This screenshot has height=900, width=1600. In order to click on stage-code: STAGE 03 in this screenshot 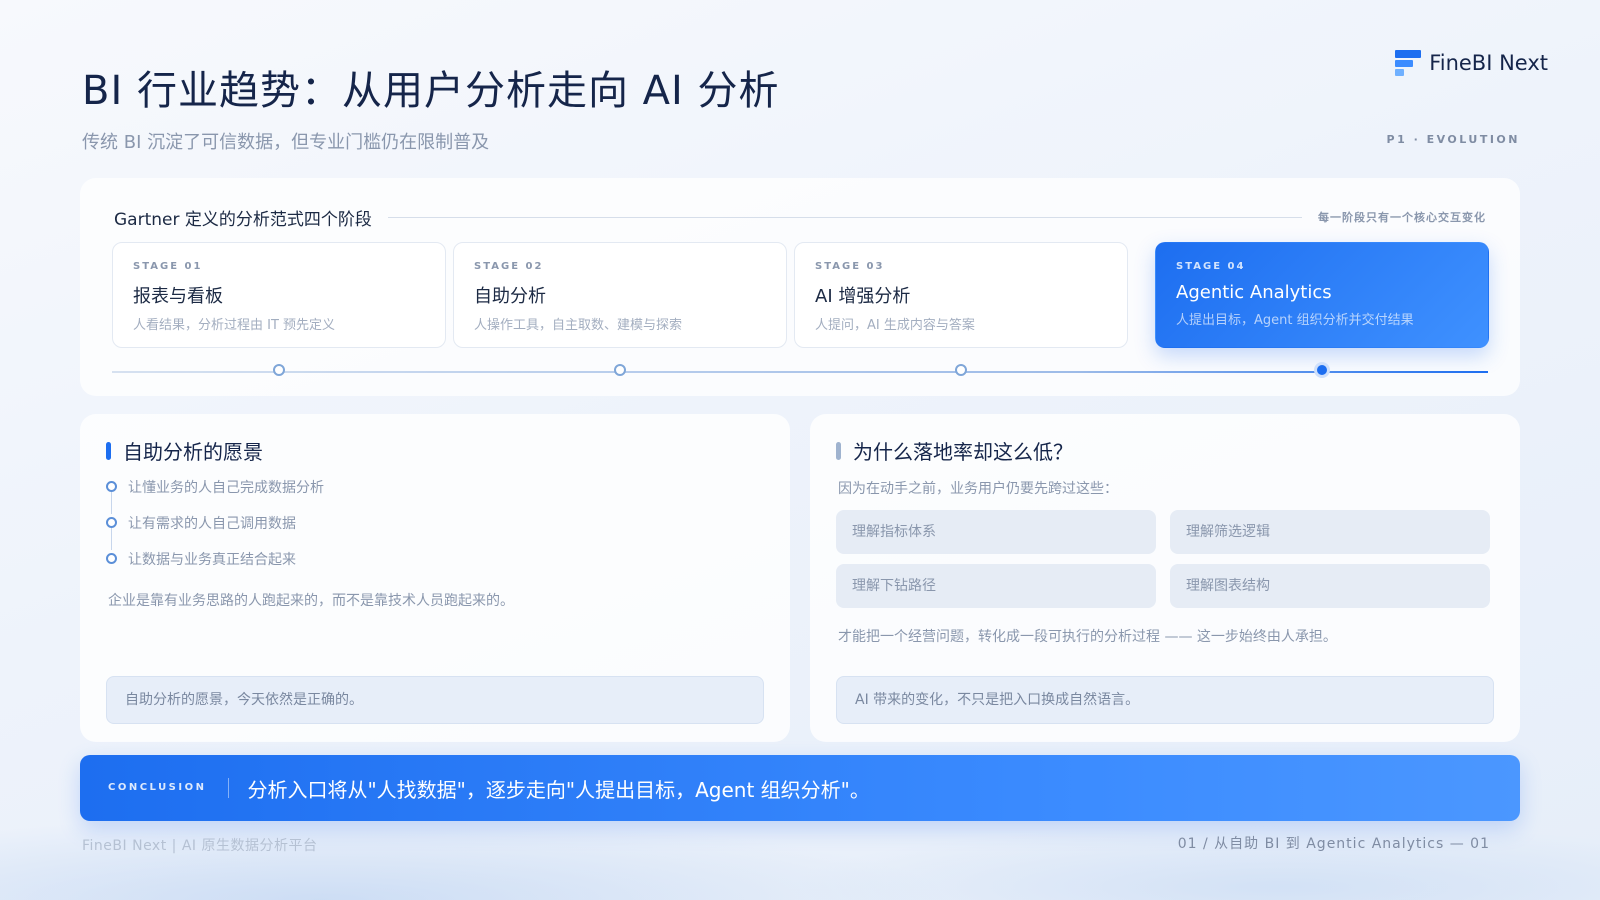, I will do `click(850, 266)`.